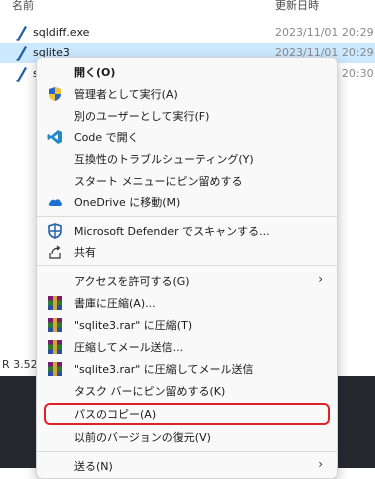  Describe the element at coordinates (324, 32) in the screenshot. I see `file-date: 2023/11/01 20:29` at that location.